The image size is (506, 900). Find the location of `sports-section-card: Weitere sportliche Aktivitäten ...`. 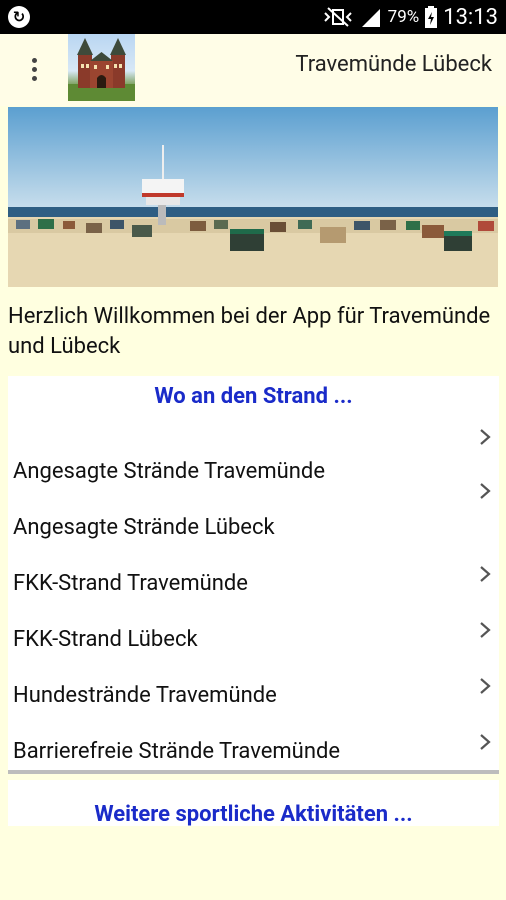

sports-section-card: Weitere sportliche Aktivitäten ... is located at coordinates (253, 803).